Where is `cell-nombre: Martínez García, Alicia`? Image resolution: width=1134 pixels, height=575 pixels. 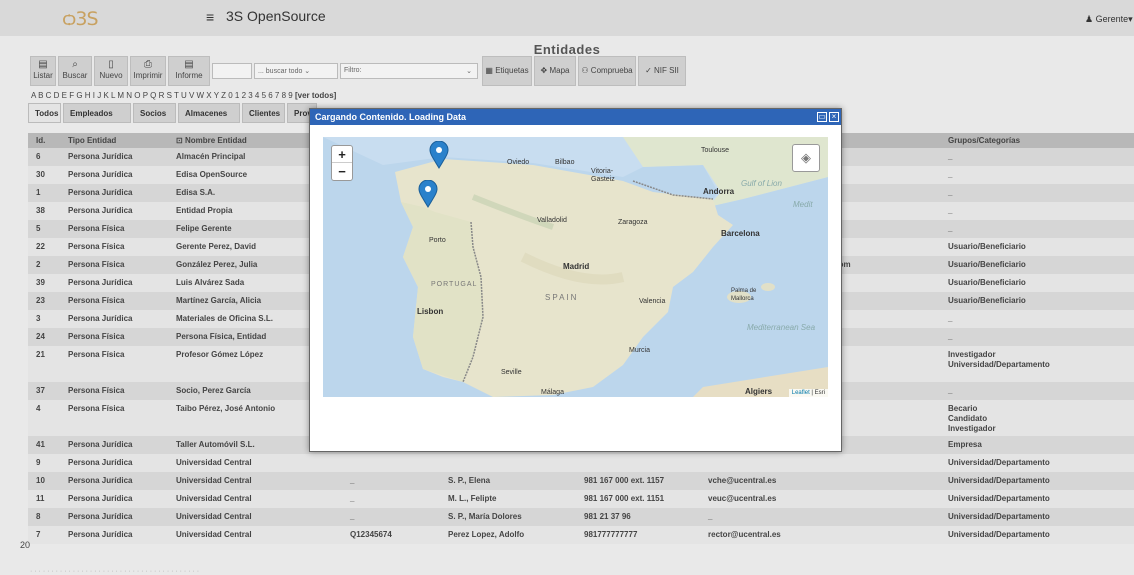 cell-nombre: Martínez García, Alicia is located at coordinates (219, 300).